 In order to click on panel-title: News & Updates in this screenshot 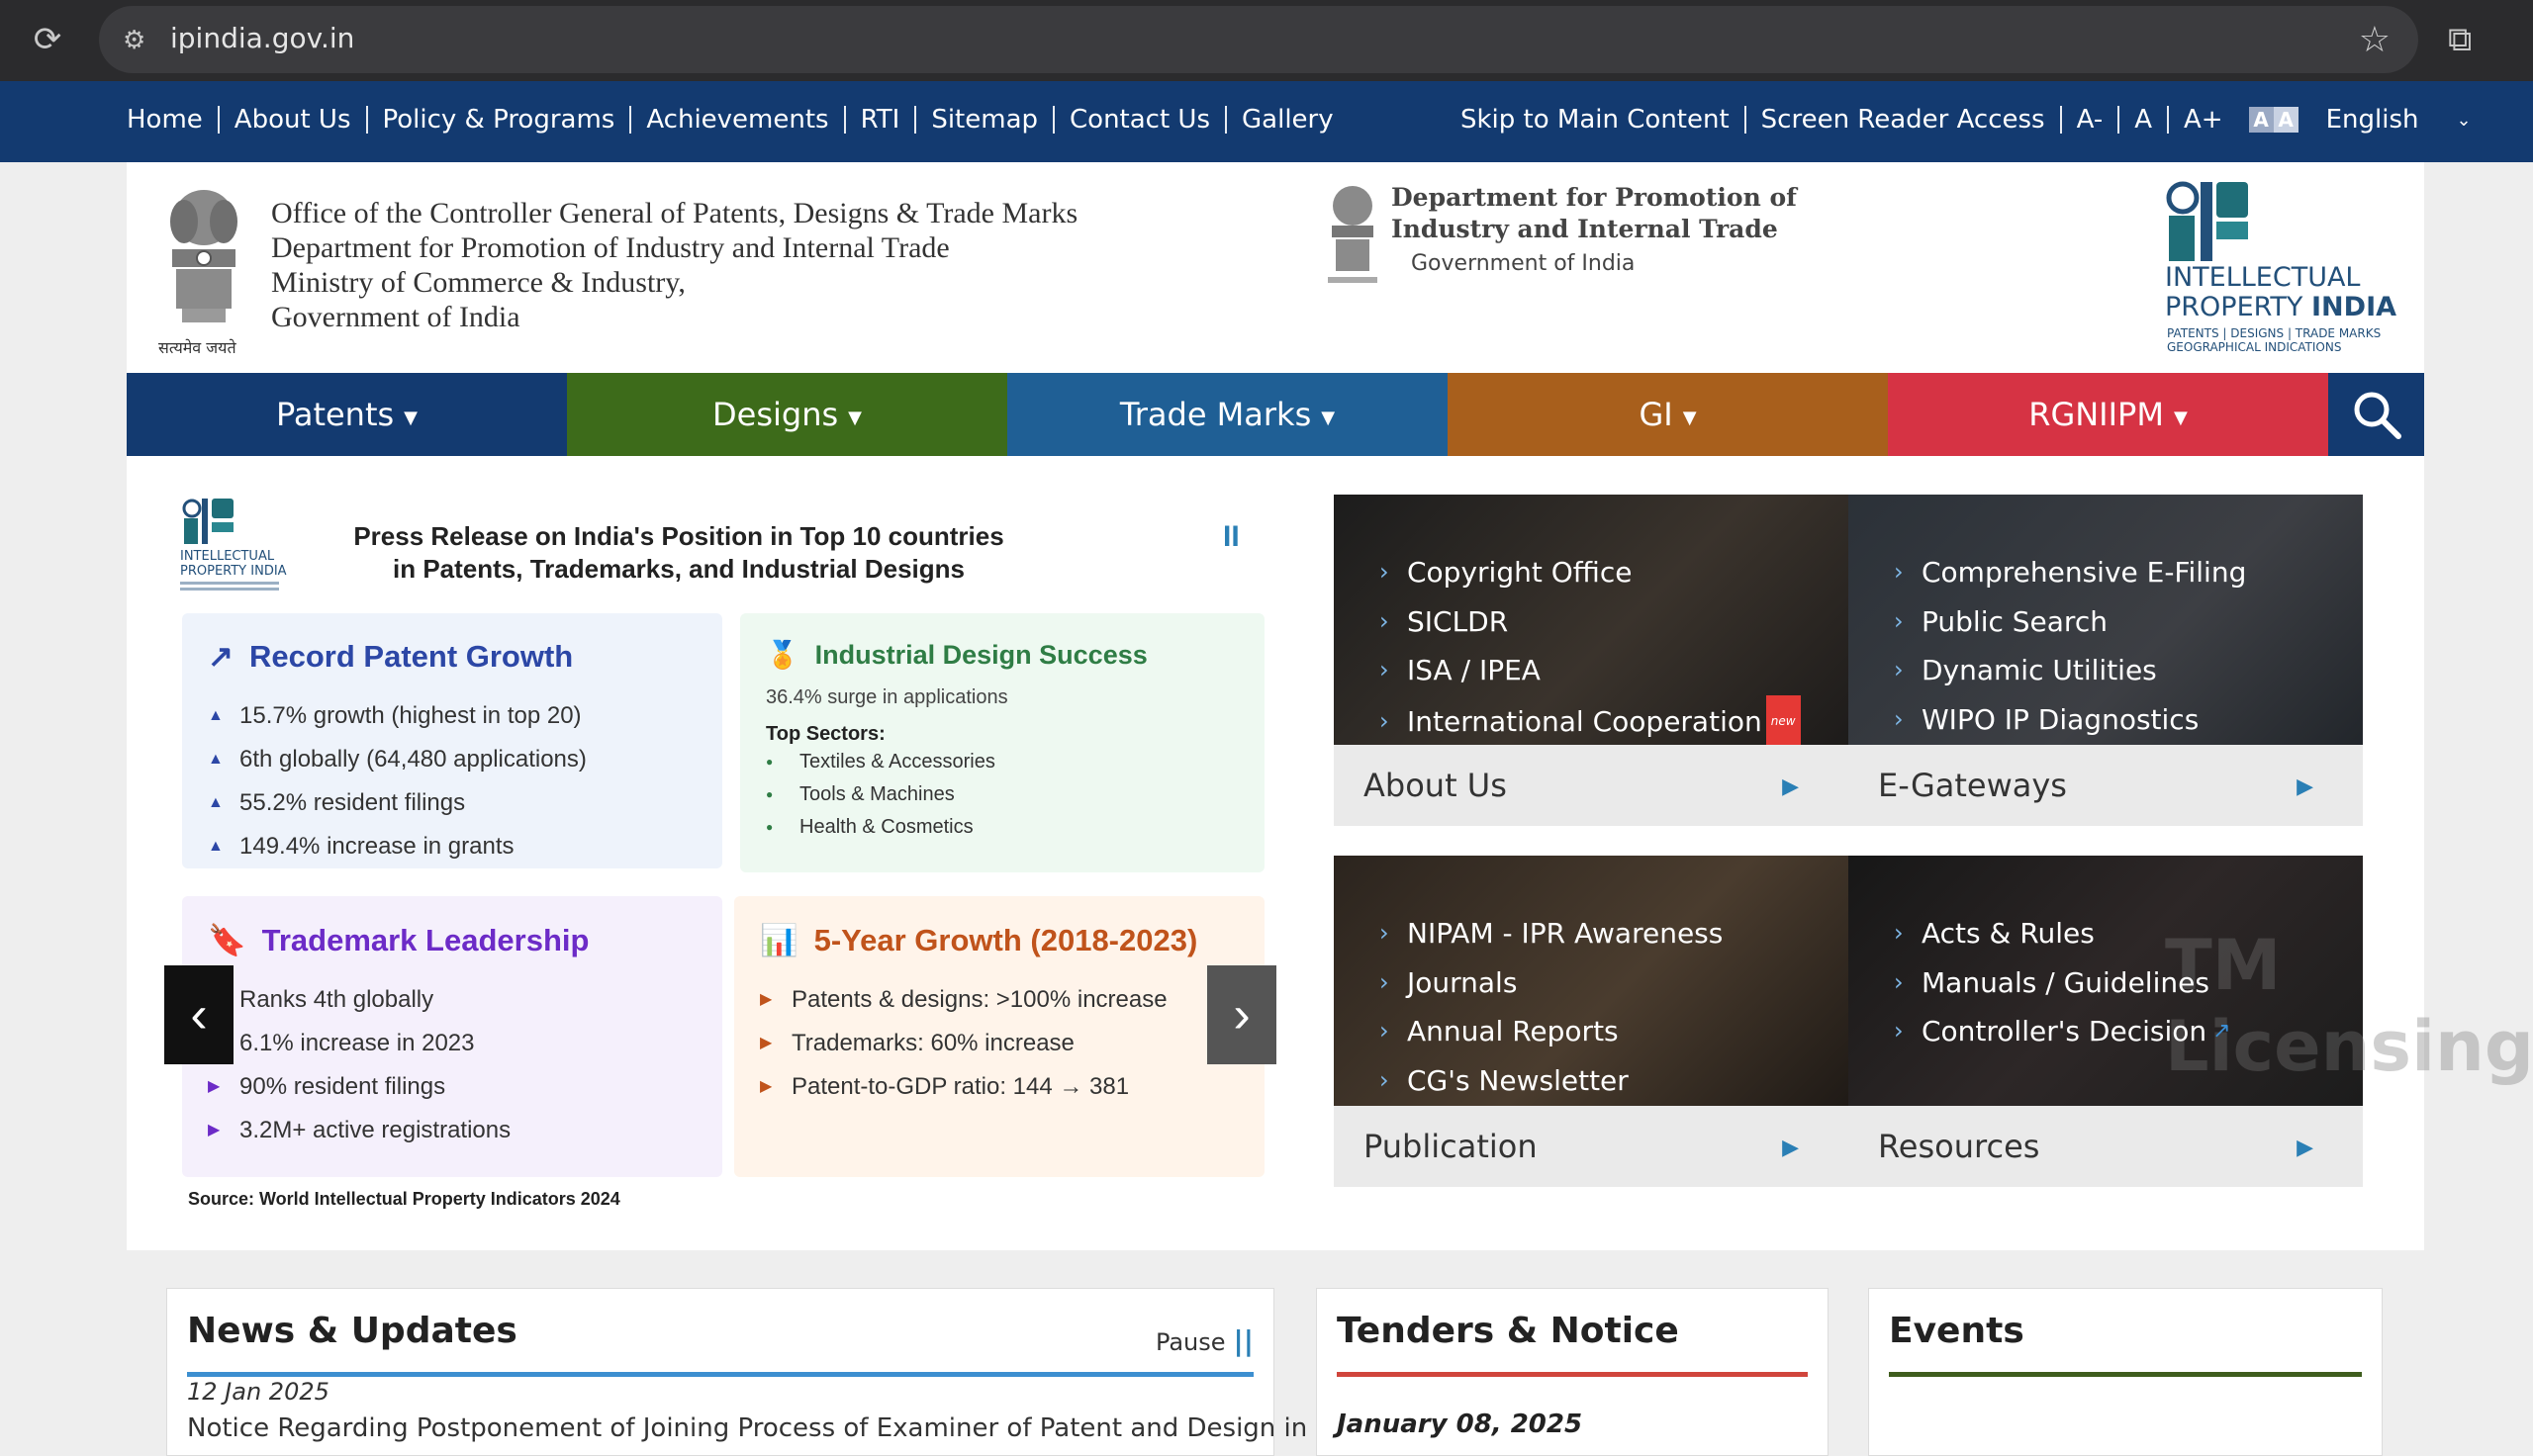, I will do `click(352, 1331)`.